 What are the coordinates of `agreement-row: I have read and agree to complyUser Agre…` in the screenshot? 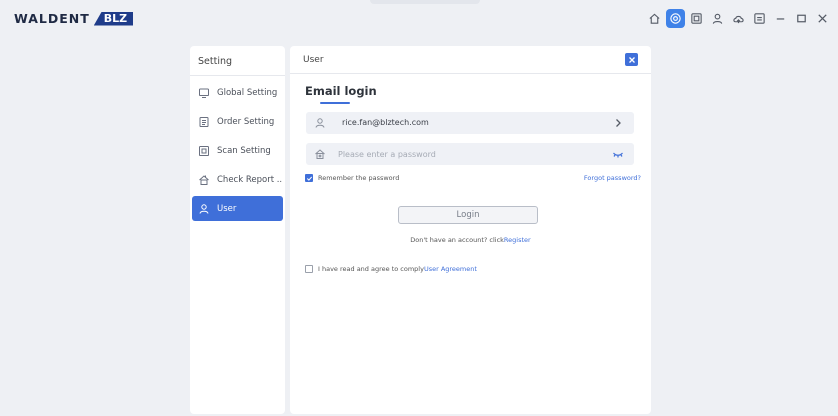 It's located at (391, 269).